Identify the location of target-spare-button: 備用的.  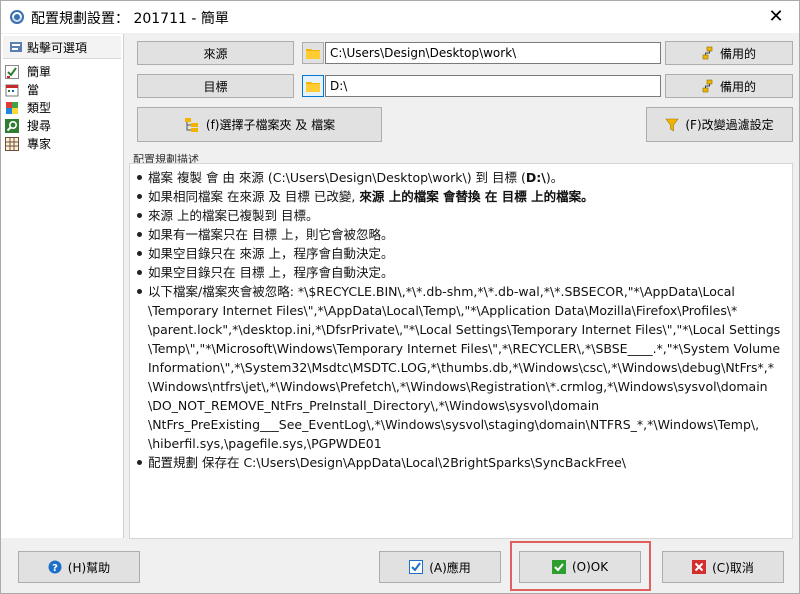
(729, 86).